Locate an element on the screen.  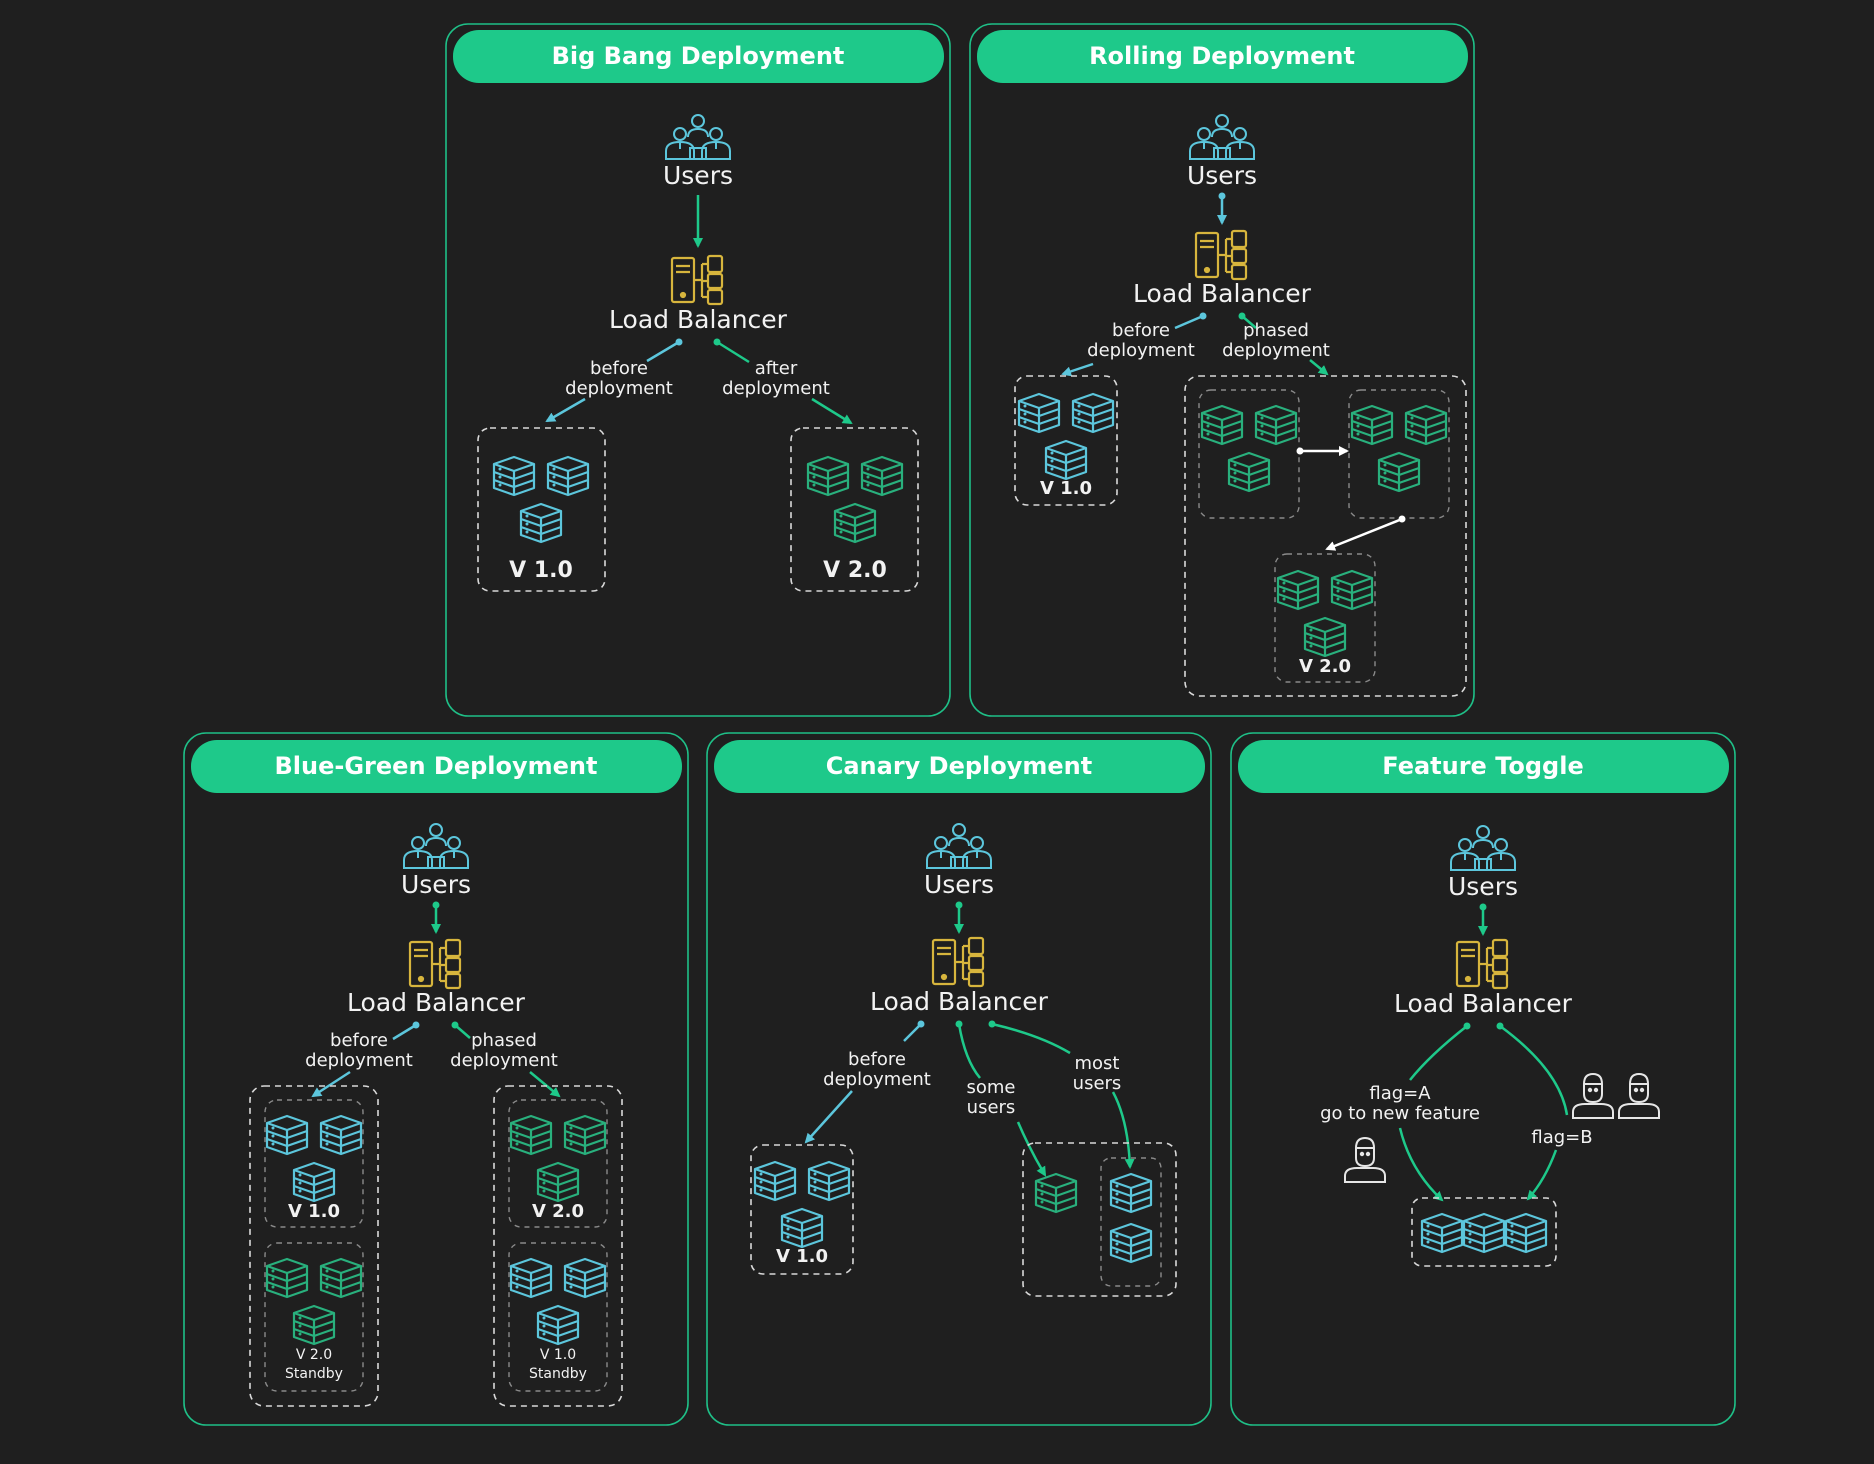
active-version-label: V 1.0 is located at coordinates (314, 1211).